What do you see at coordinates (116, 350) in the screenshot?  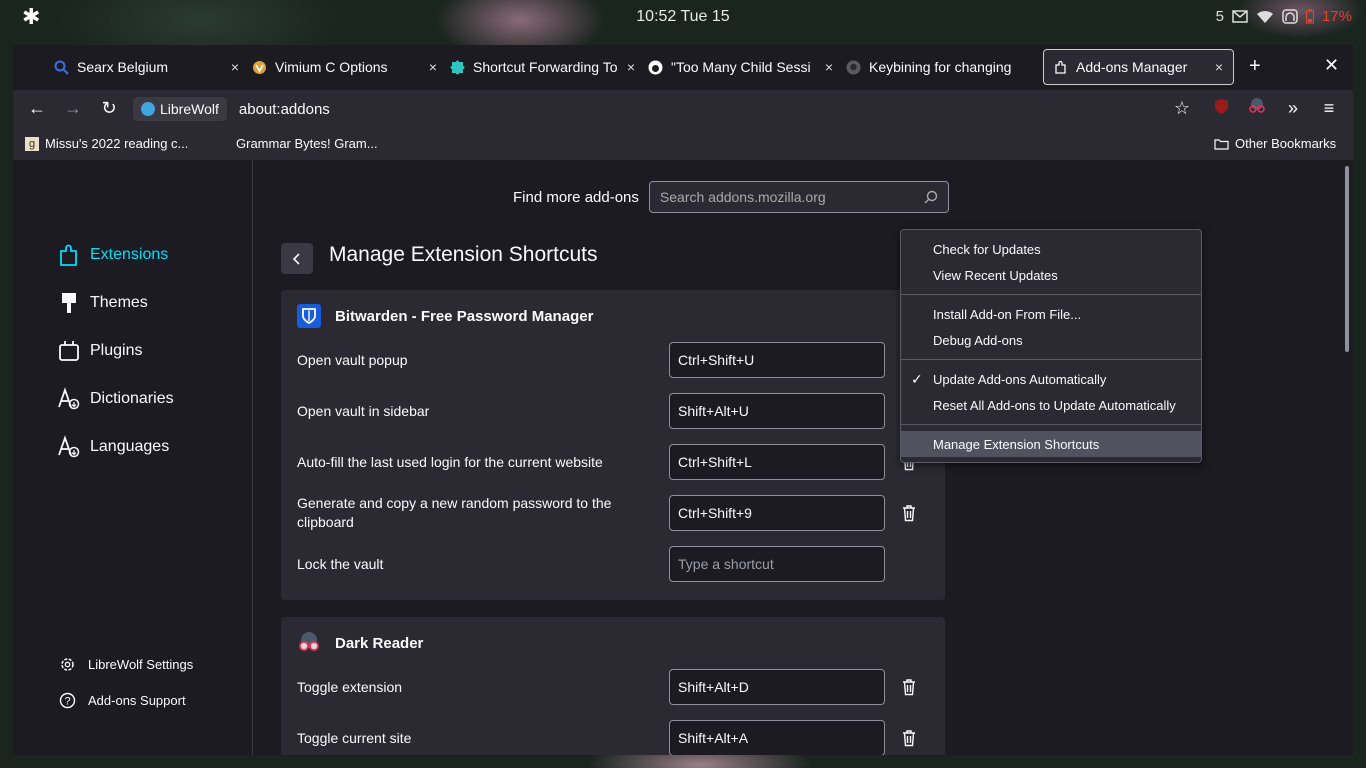 I see `category-label: Plugins` at bounding box center [116, 350].